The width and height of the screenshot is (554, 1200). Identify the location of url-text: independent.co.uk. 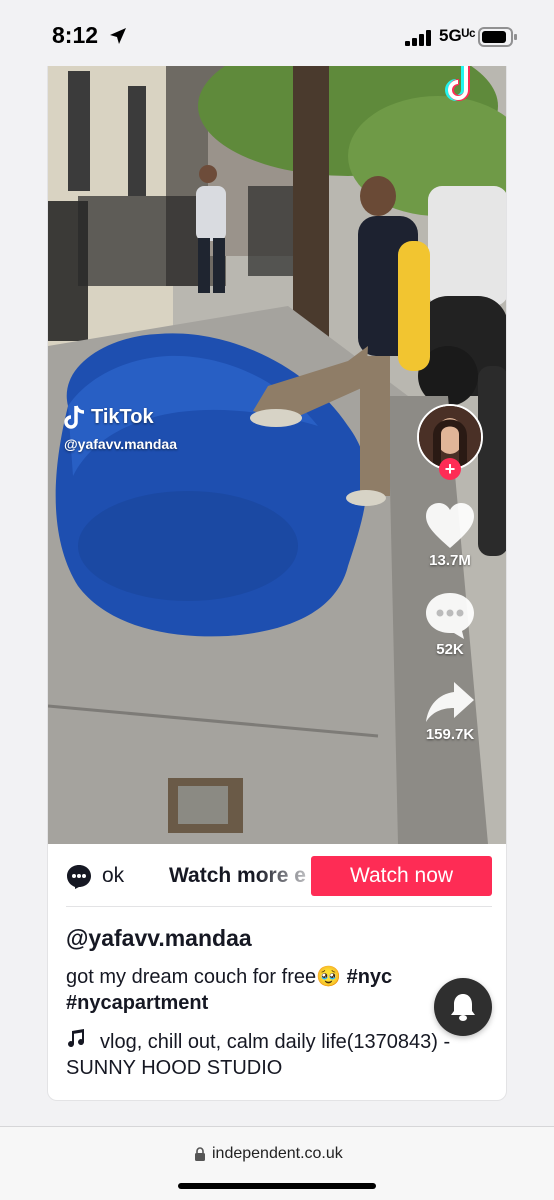
(277, 1153).